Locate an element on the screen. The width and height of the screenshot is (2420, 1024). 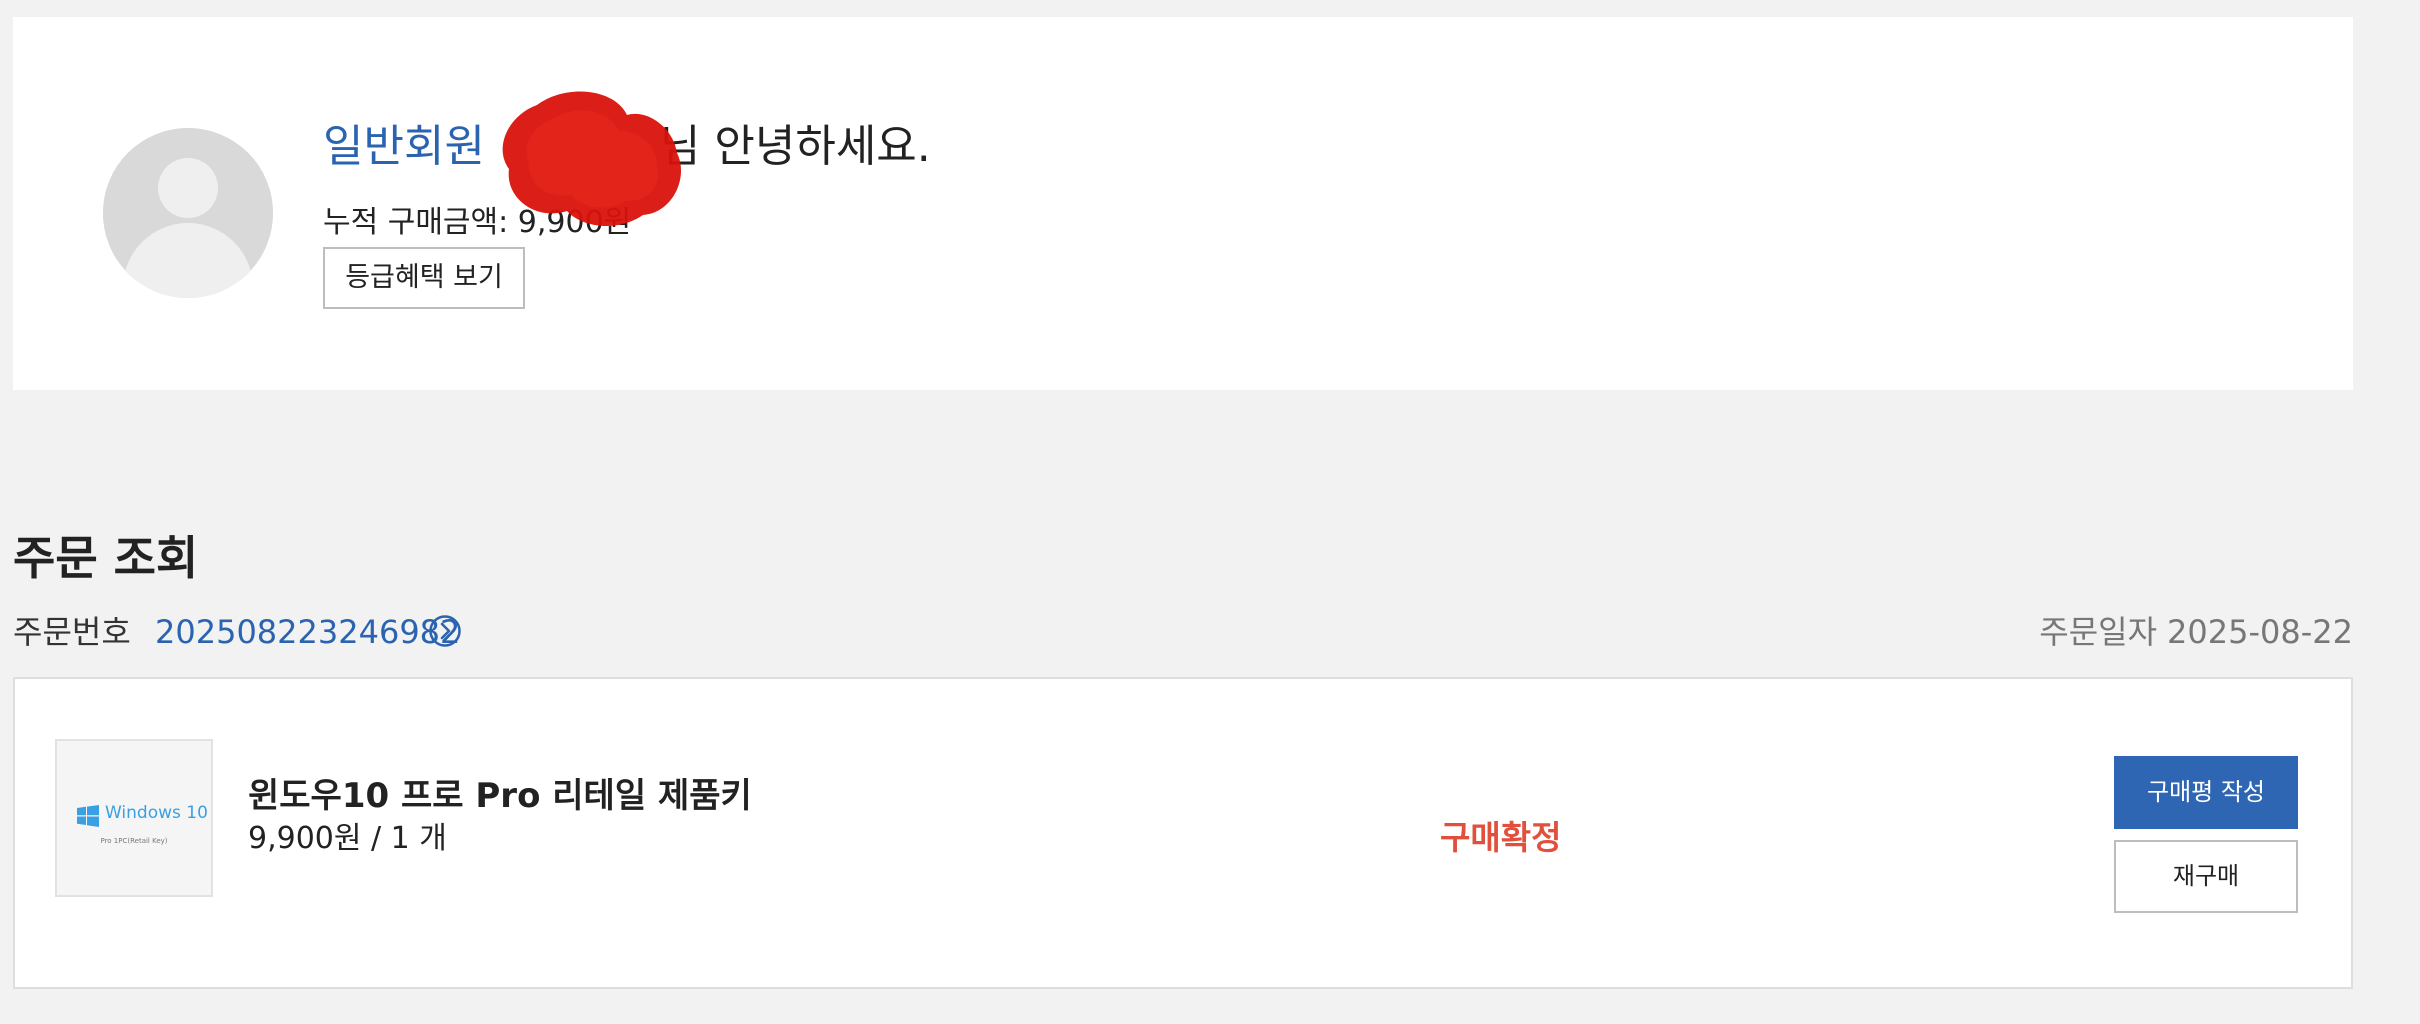
greeting-suffix: 님 안녕하세요. is located at coordinates (795, 146).